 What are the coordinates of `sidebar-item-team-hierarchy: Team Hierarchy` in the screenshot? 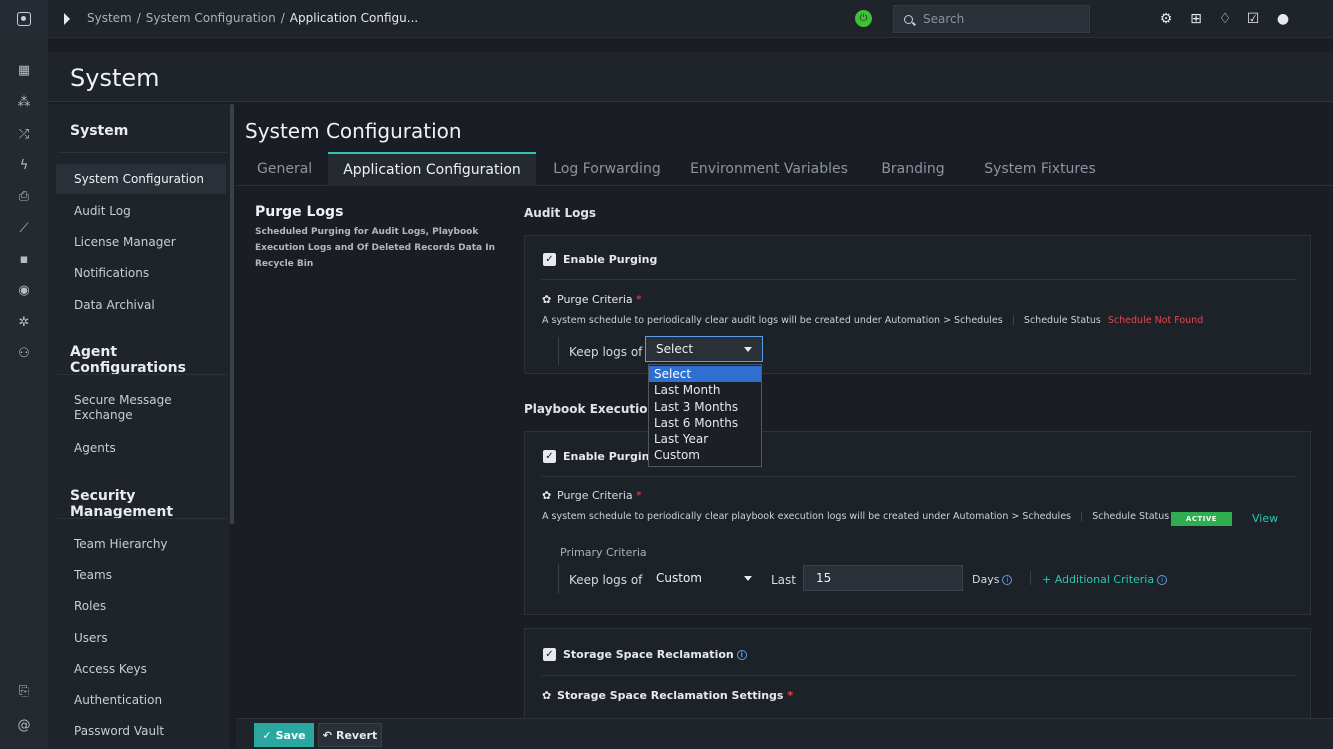 It's located at (121, 544).